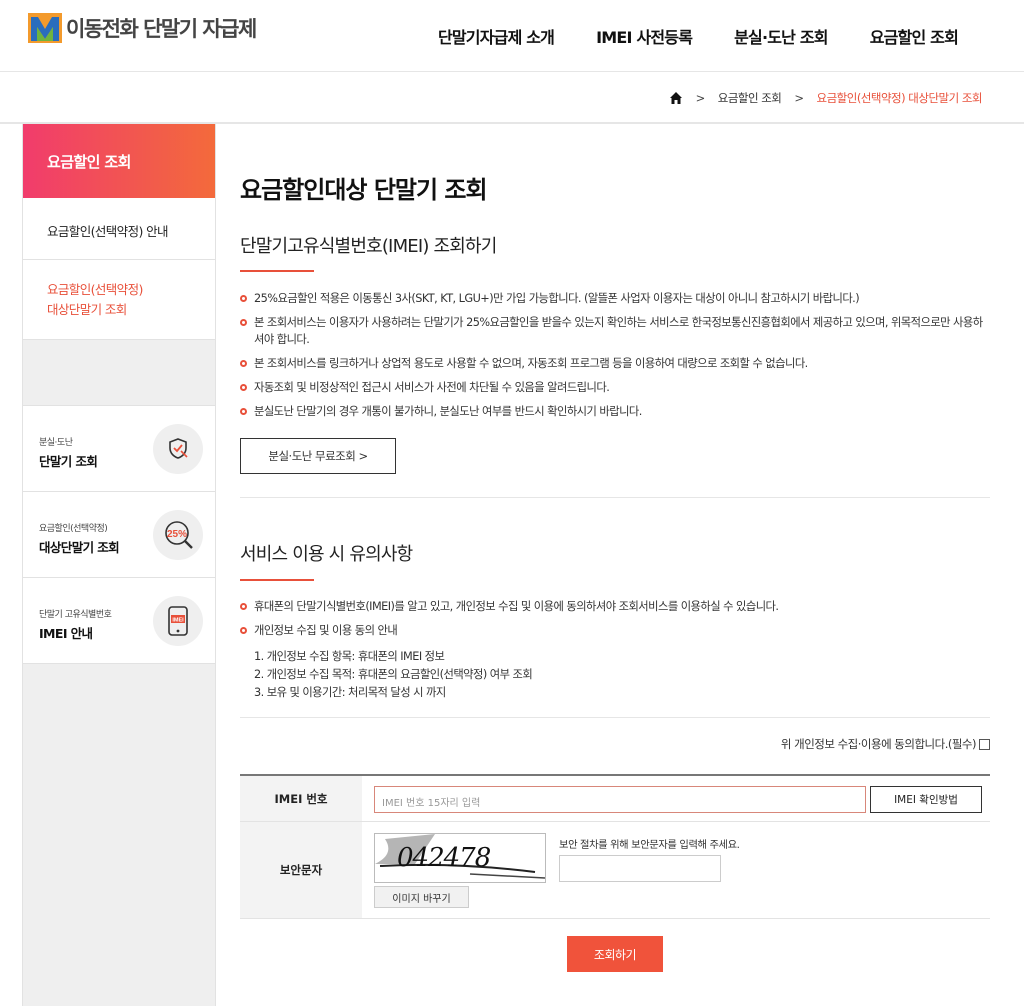 This screenshot has width=1024, height=1006. I want to click on magnifier-25-icon: 25%, so click(178, 535).